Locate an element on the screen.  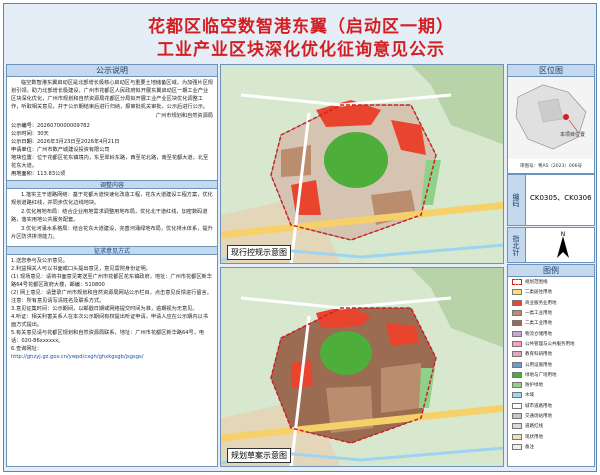
legend-label: 二类工业用地 is located at coordinates (538, 324).